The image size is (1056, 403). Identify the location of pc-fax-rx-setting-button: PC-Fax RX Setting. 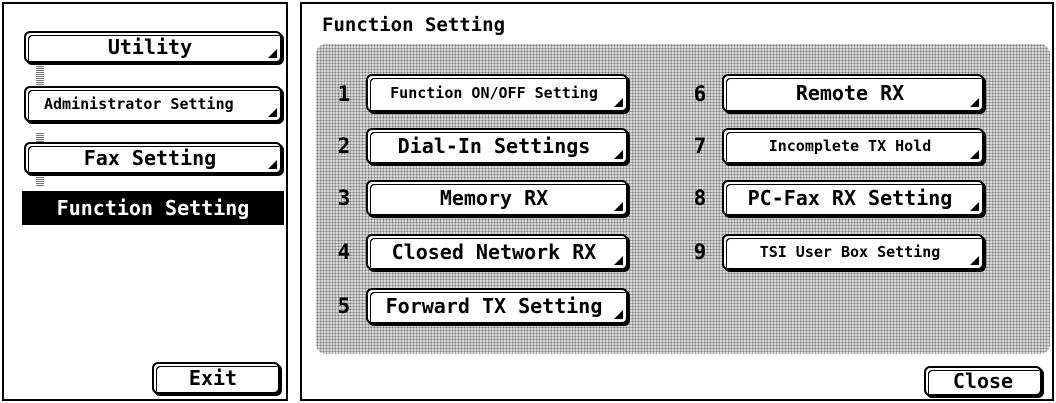
(853, 198).